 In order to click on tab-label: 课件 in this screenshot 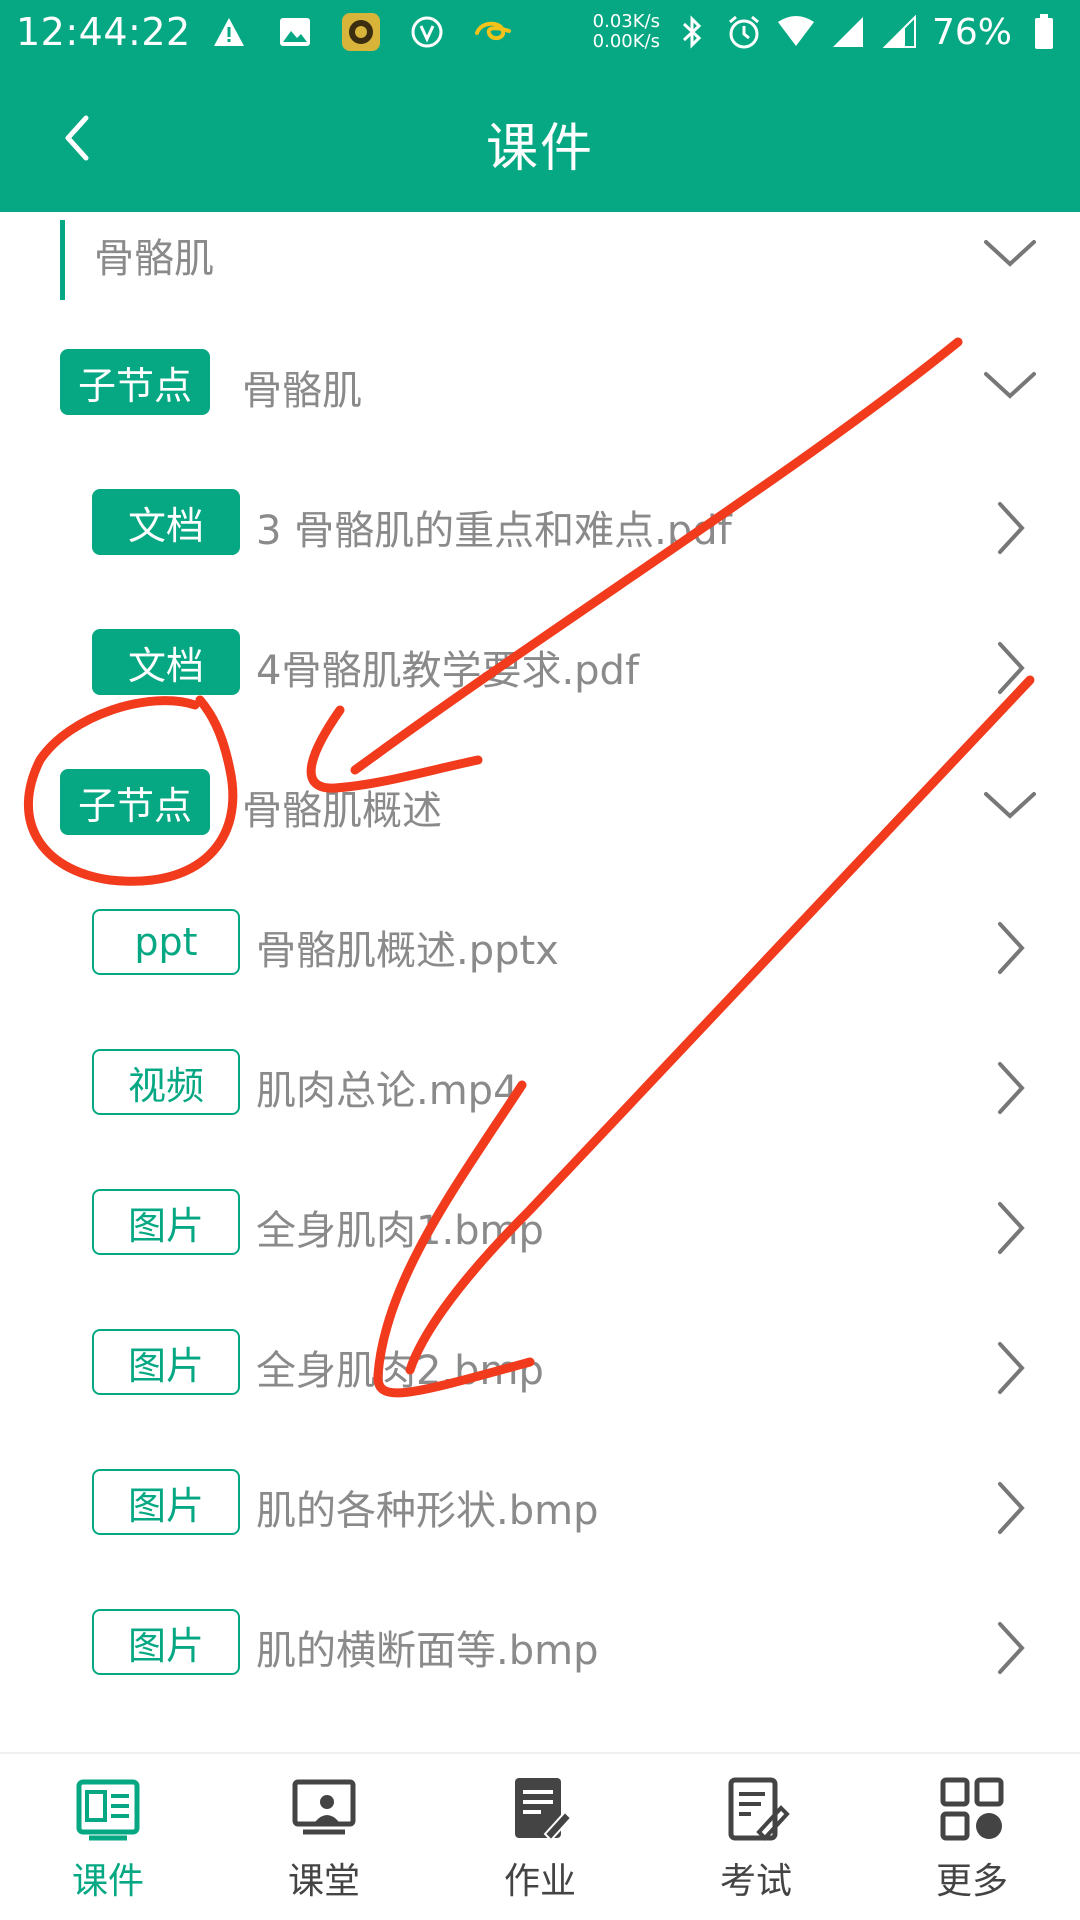, I will do `click(107, 1881)`.